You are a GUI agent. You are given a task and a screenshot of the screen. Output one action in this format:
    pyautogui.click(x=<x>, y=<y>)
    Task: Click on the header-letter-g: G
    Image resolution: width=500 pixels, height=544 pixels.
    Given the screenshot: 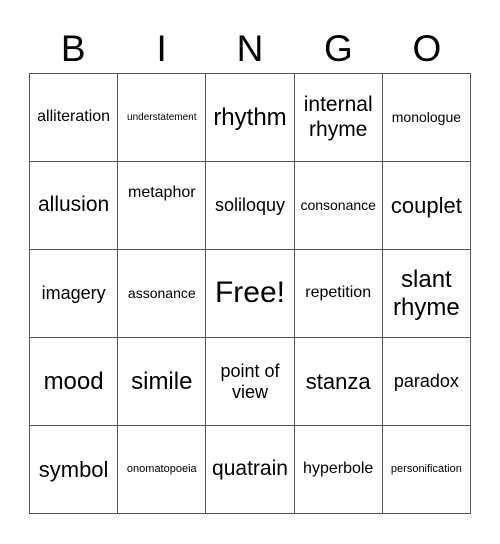 What is the action you would take?
    pyautogui.click(x=338, y=48)
    